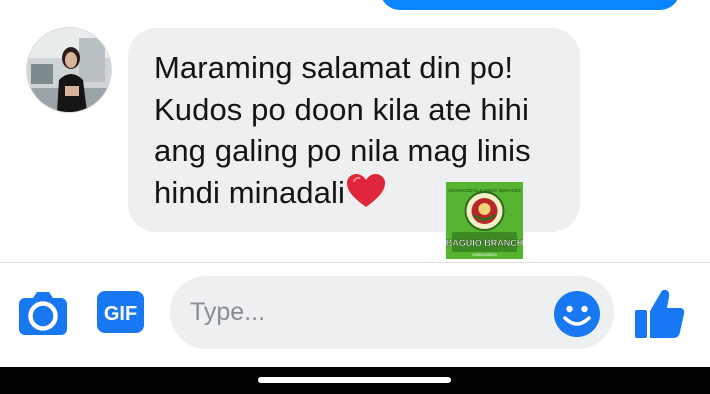  I want to click on gif-label: GIF, so click(120, 314).